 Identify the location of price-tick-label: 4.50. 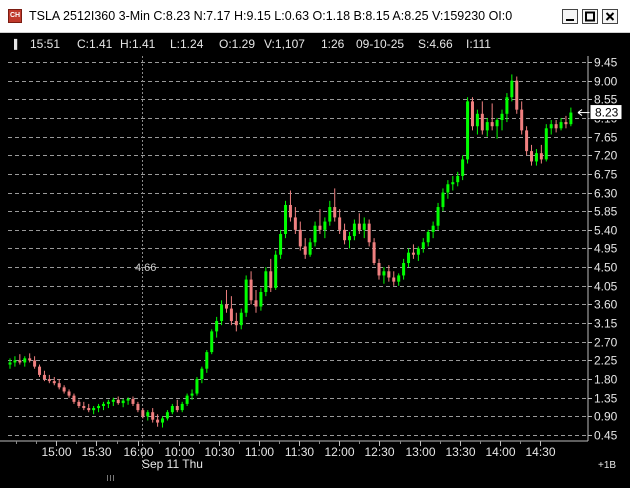
(606, 268).